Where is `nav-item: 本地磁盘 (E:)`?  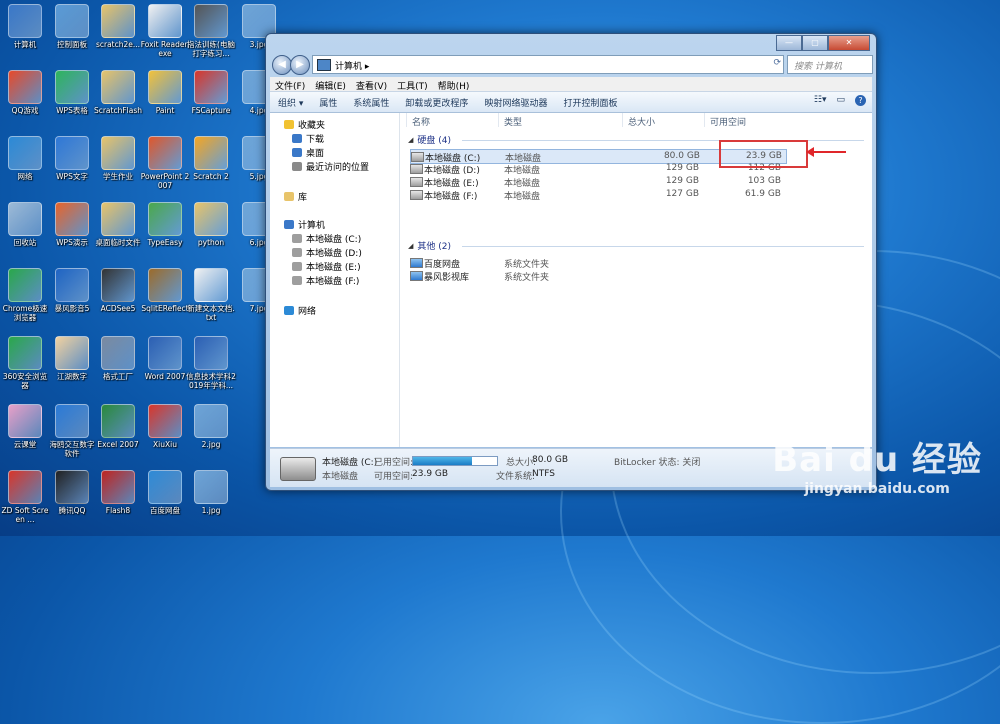 nav-item: 本地磁盘 (E:) is located at coordinates (326, 266).